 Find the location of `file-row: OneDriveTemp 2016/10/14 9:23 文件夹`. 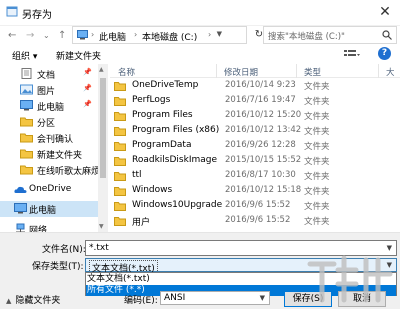

file-row: OneDriveTemp 2016/10/14 9:23 文件夹 is located at coordinates (255, 86).